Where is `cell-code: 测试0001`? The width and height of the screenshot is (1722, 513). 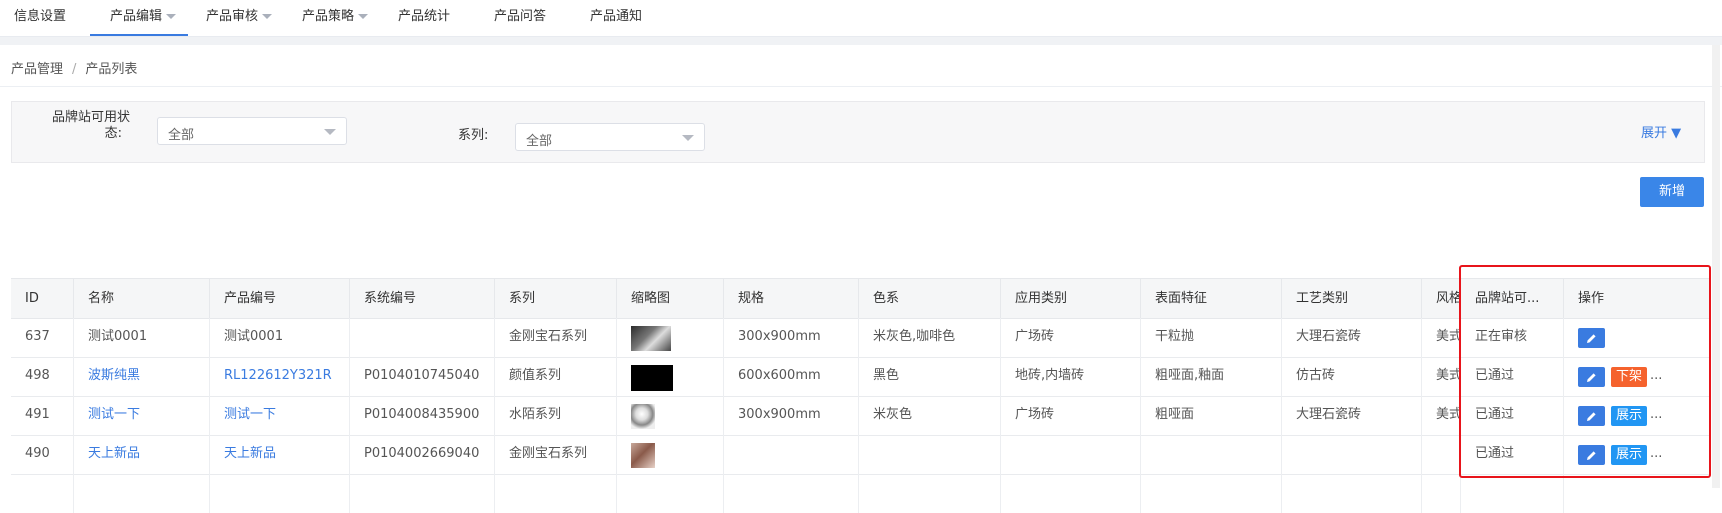 cell-code: 测试0001 is located at coordinates (279, 337).